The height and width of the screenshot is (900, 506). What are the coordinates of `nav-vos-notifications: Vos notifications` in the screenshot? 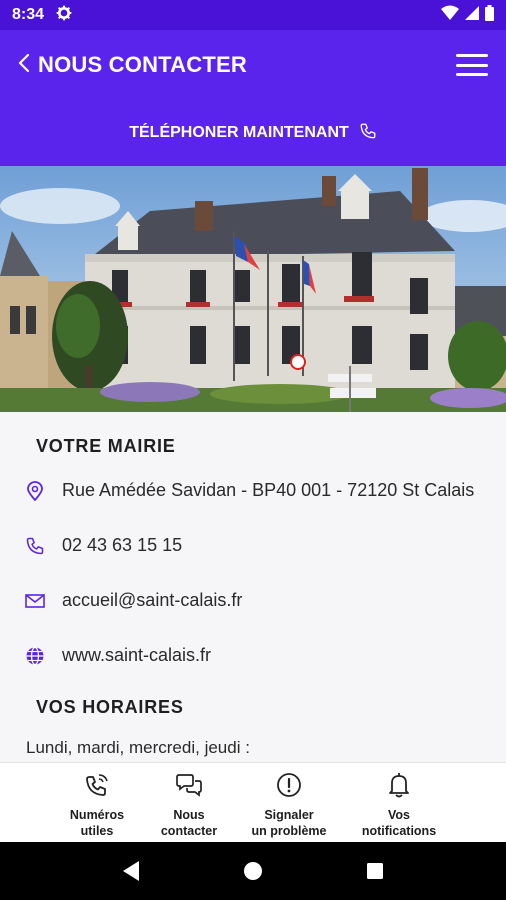 It's located at (399, 802).